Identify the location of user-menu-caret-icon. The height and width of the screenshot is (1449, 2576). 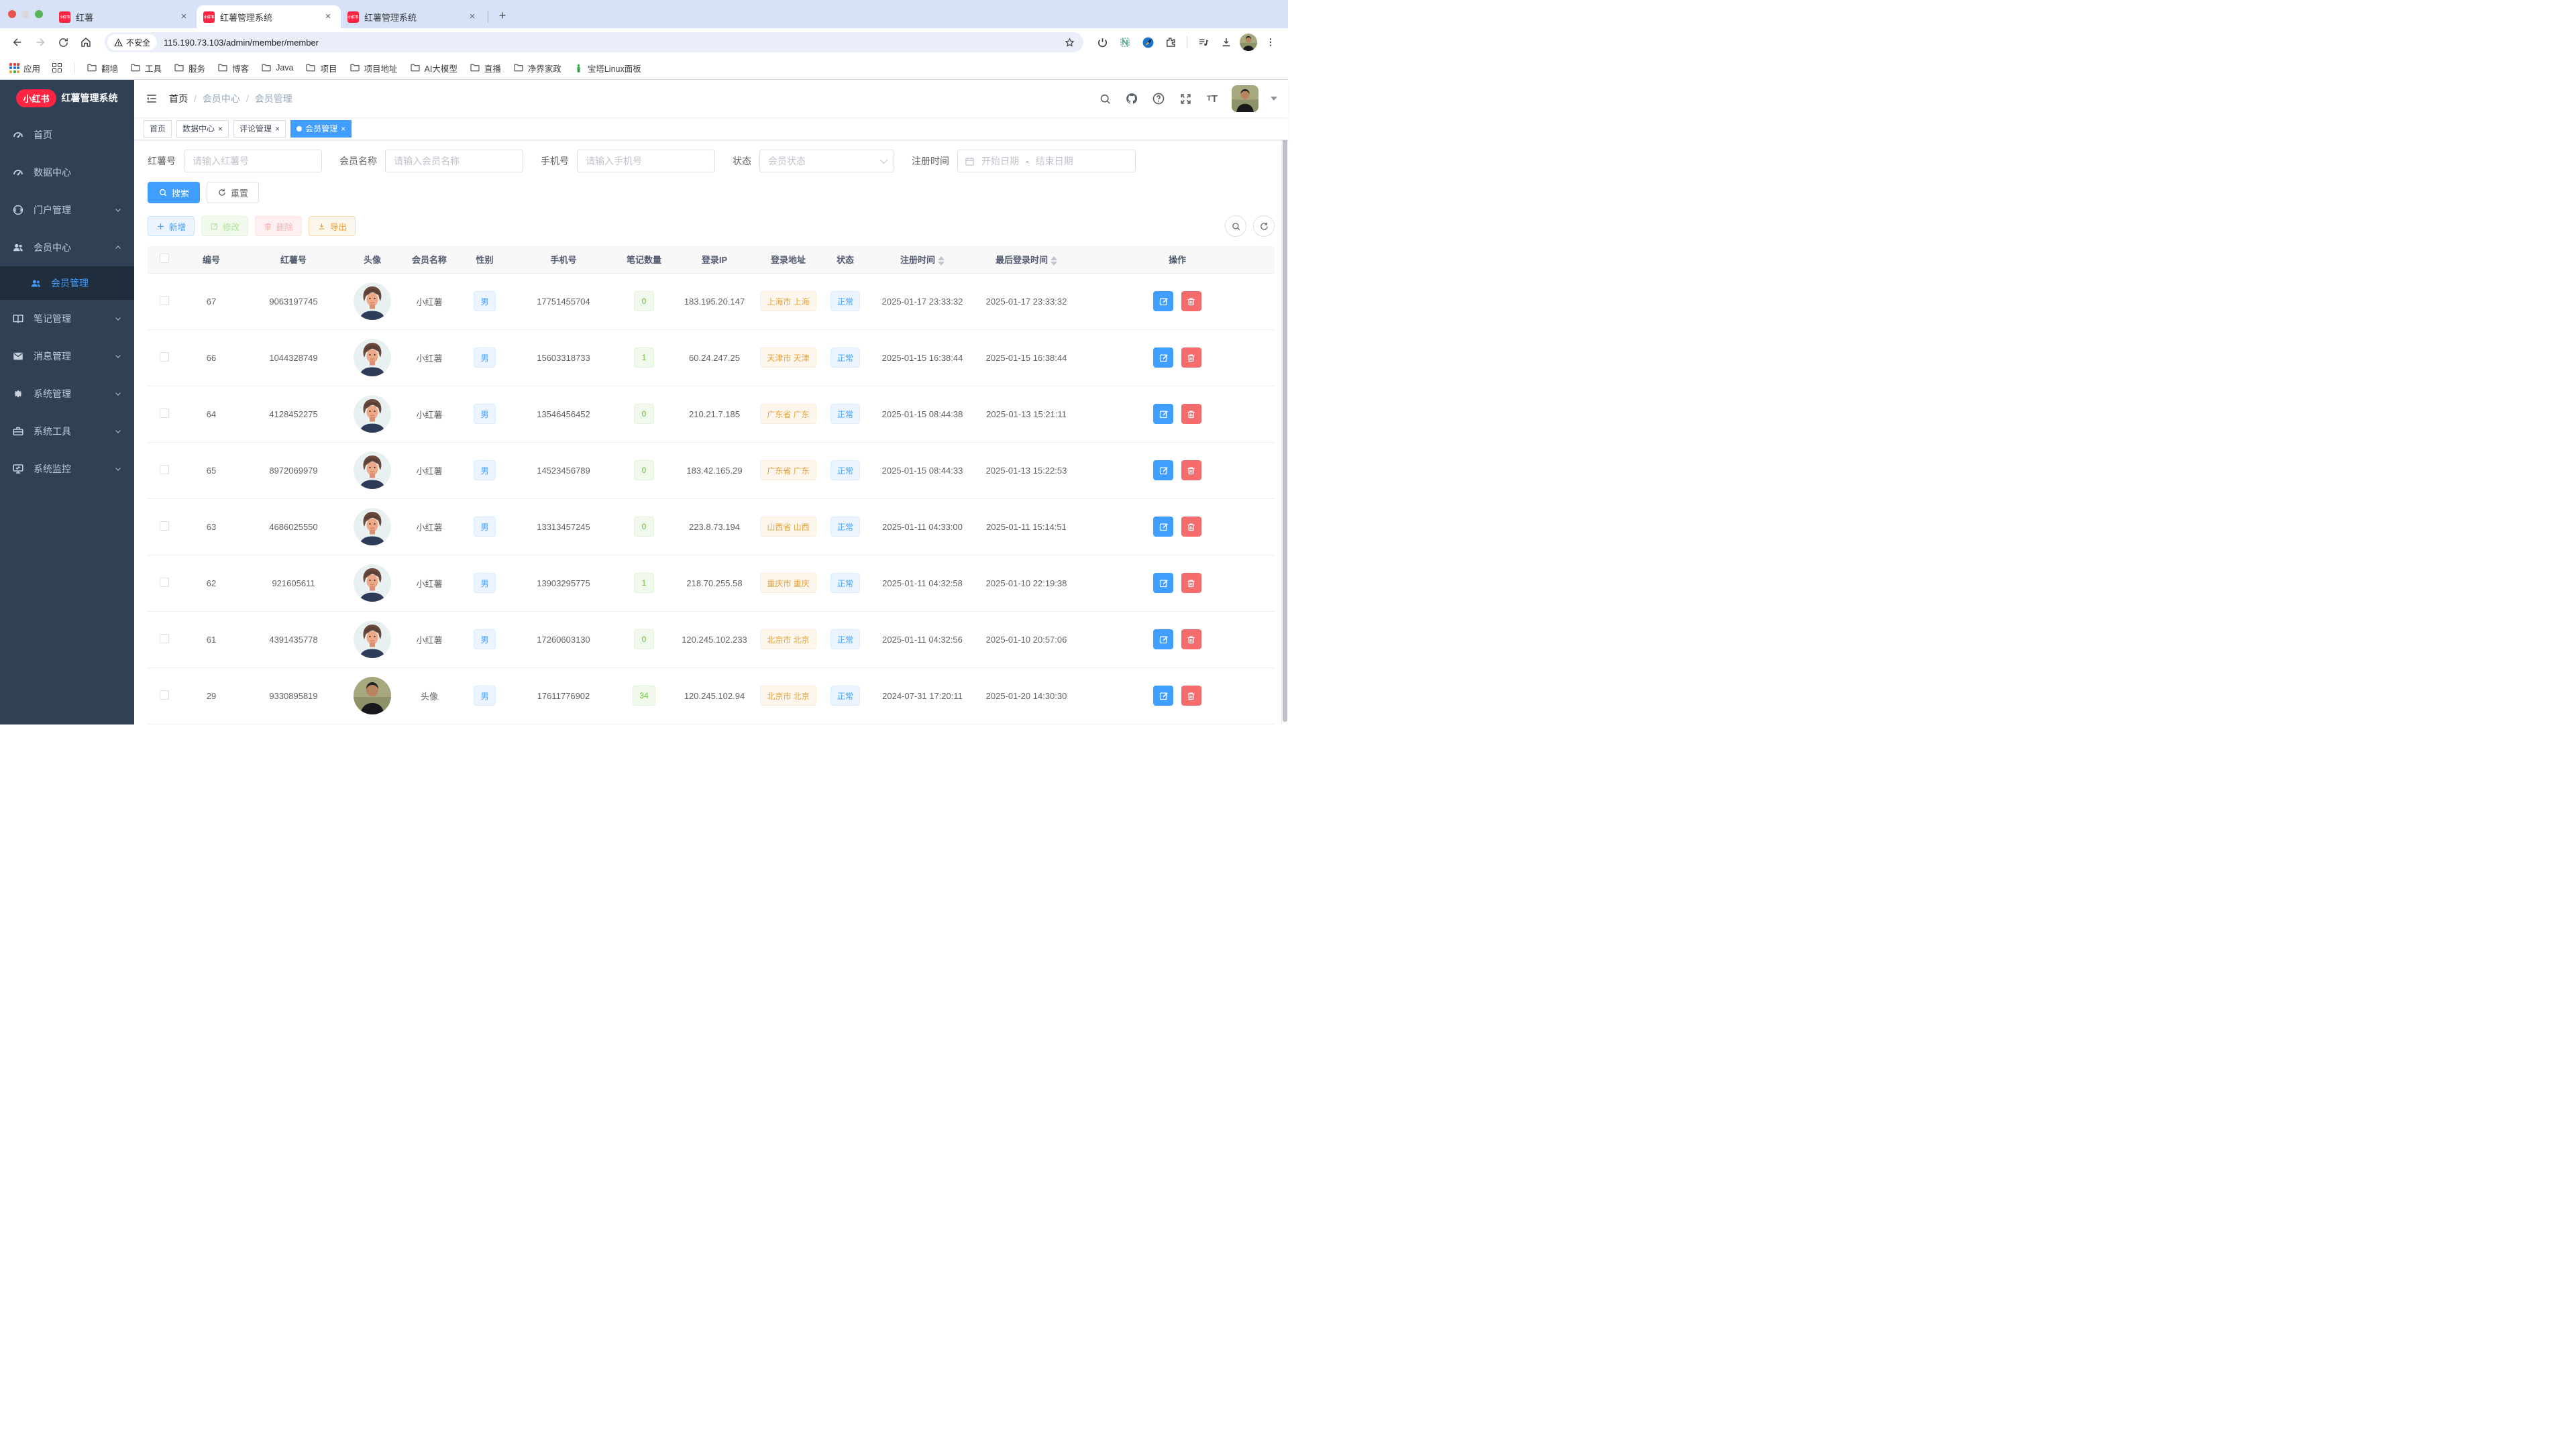
(1274, 99).